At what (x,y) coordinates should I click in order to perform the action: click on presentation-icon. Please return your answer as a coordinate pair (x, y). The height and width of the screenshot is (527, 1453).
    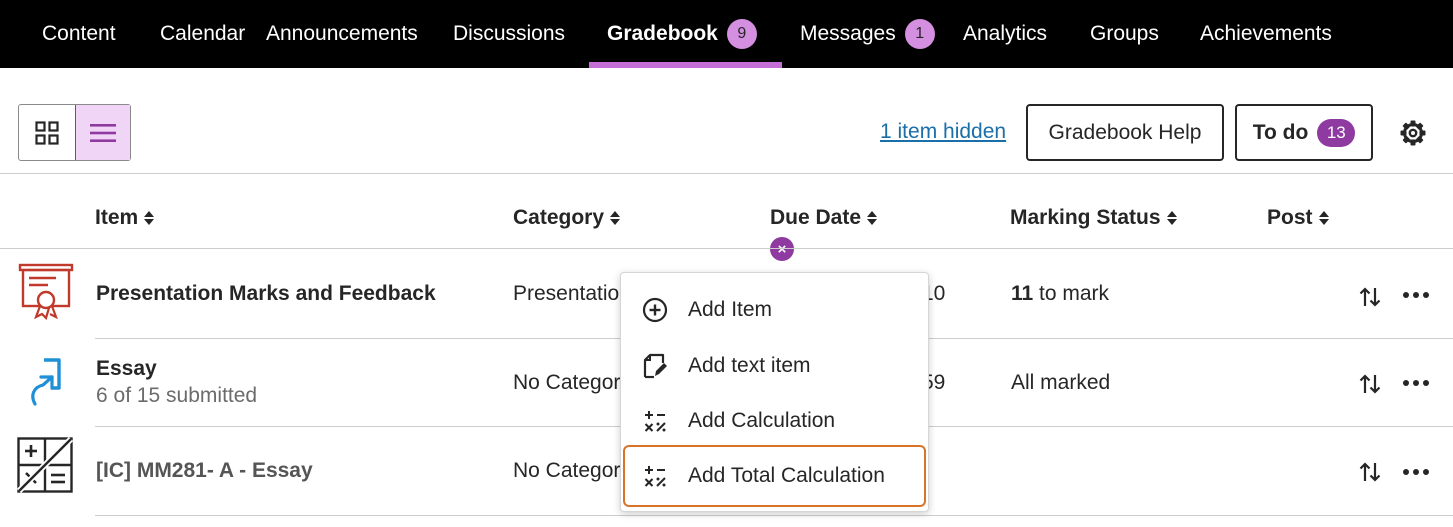
    Looking at the image, I should click on (46, 291).